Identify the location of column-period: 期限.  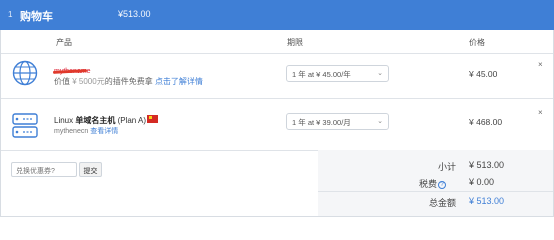
(295, 42).